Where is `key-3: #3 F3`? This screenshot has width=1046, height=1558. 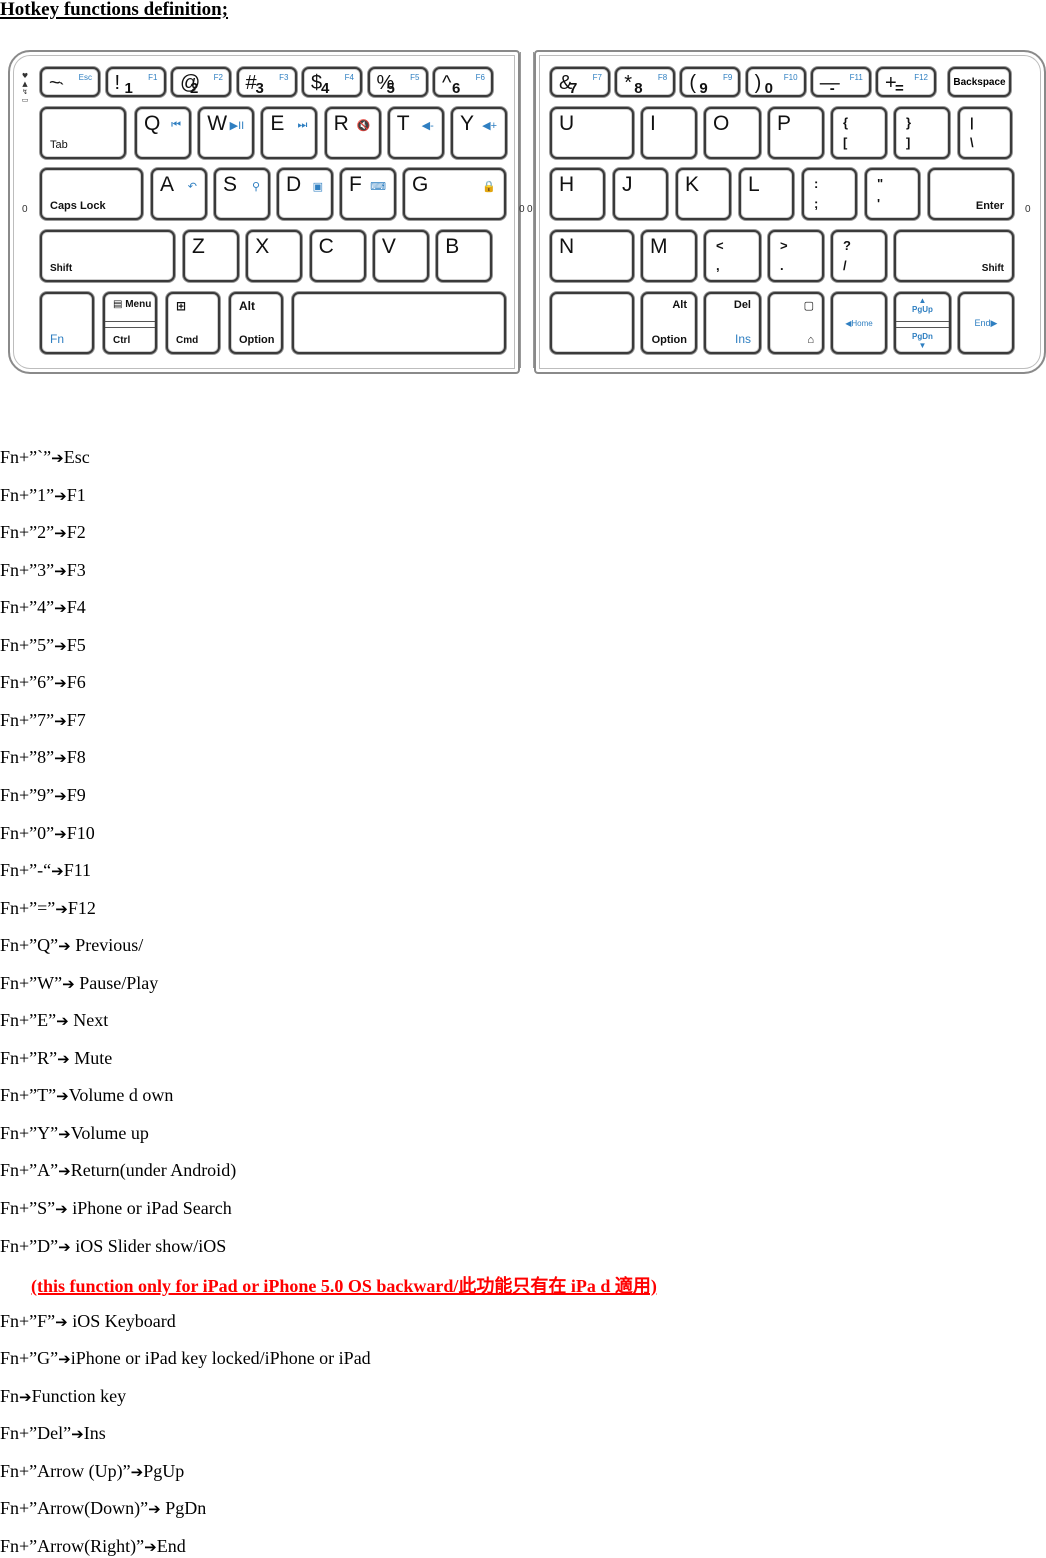
key-3: #3 F3 is located at coordinates (266, 82).